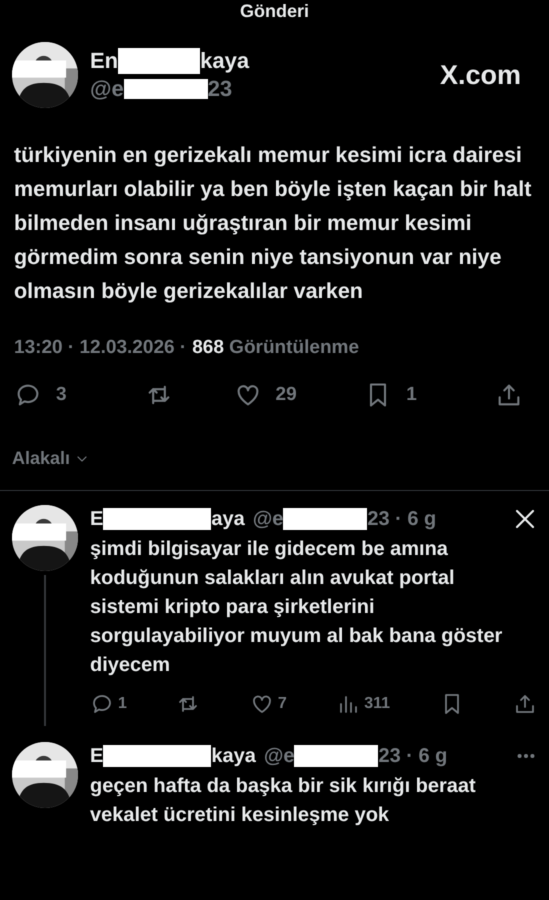  Describe the element at coordinates (377, 704) in the screenshot. I see `action-count: 311` at that location.